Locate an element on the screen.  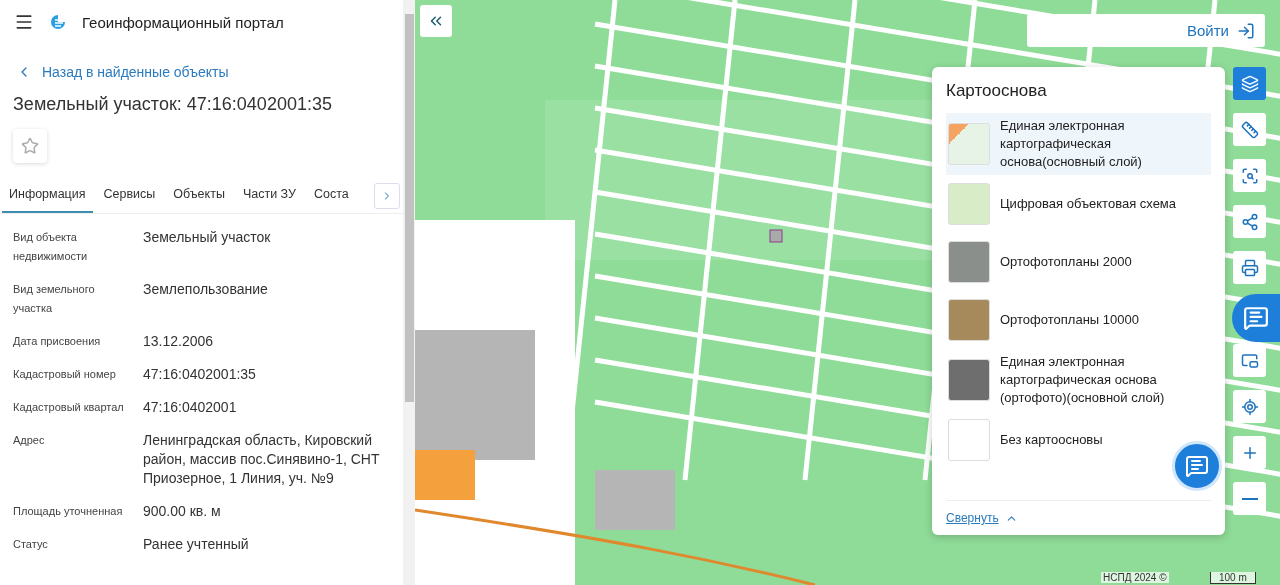
property-label: Вид объекта недвижимости is located at coordinates (51, 247).